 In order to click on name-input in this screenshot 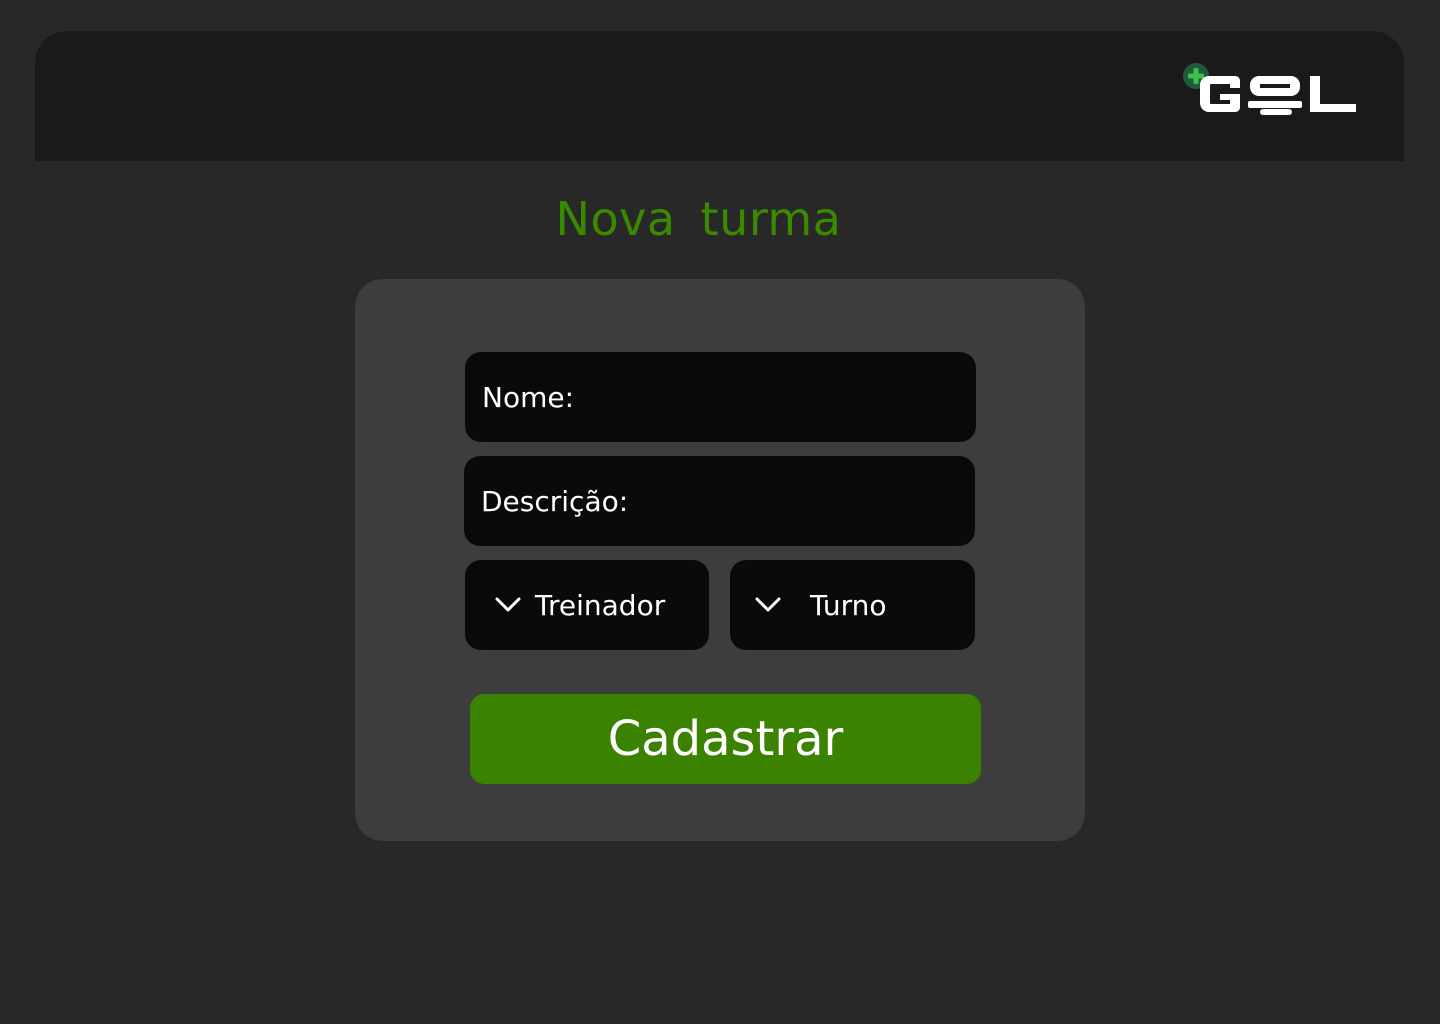, I will do `click(720, 397)`.